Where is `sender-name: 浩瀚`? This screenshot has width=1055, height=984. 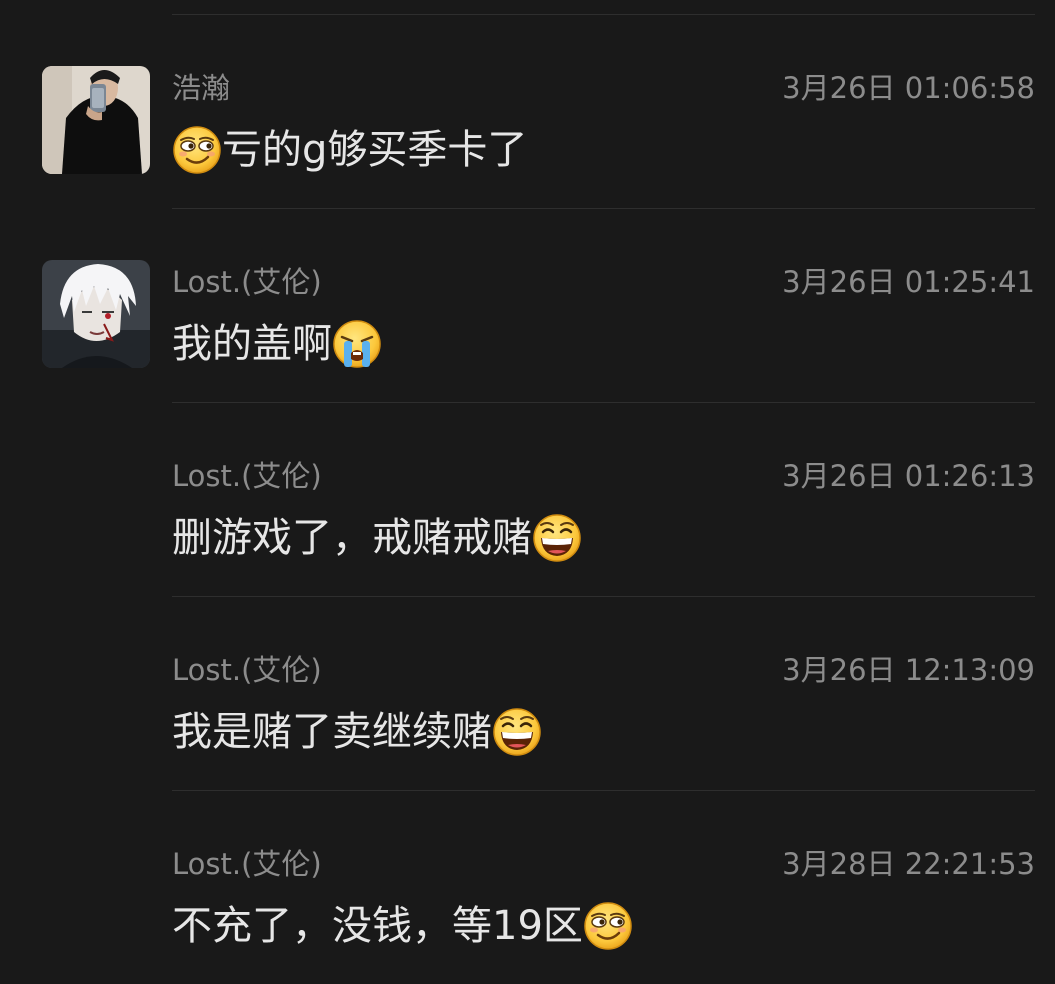
sender-name: 浩瀚 is located at coordinates (201, 88).